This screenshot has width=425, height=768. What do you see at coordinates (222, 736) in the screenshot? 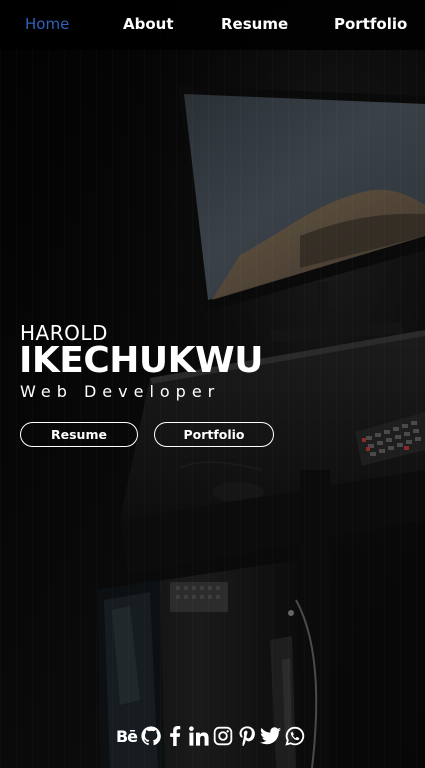
I see `instagram-icon` at bounding box center [222, 736].